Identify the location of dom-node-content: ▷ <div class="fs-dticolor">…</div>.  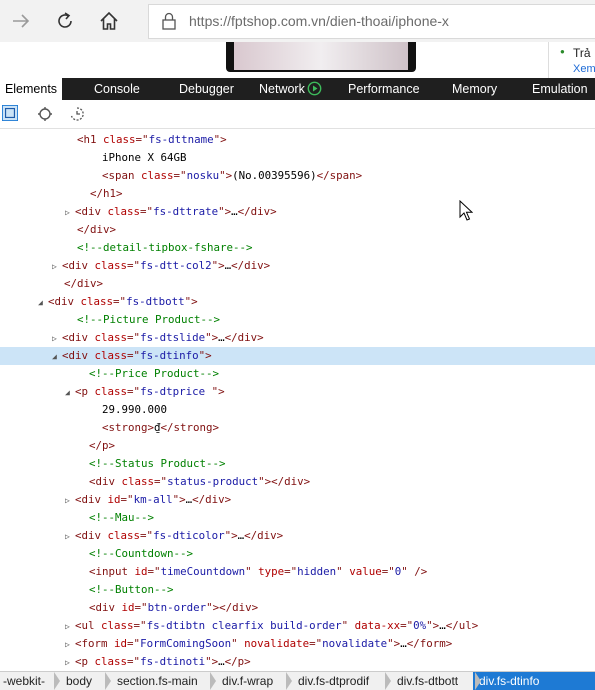
(174, 536).